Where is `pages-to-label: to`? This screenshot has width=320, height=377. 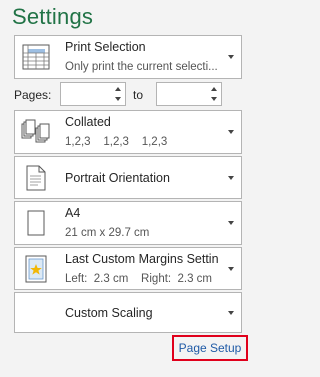
pages-to-label: to is located at coordinates (138, 95).